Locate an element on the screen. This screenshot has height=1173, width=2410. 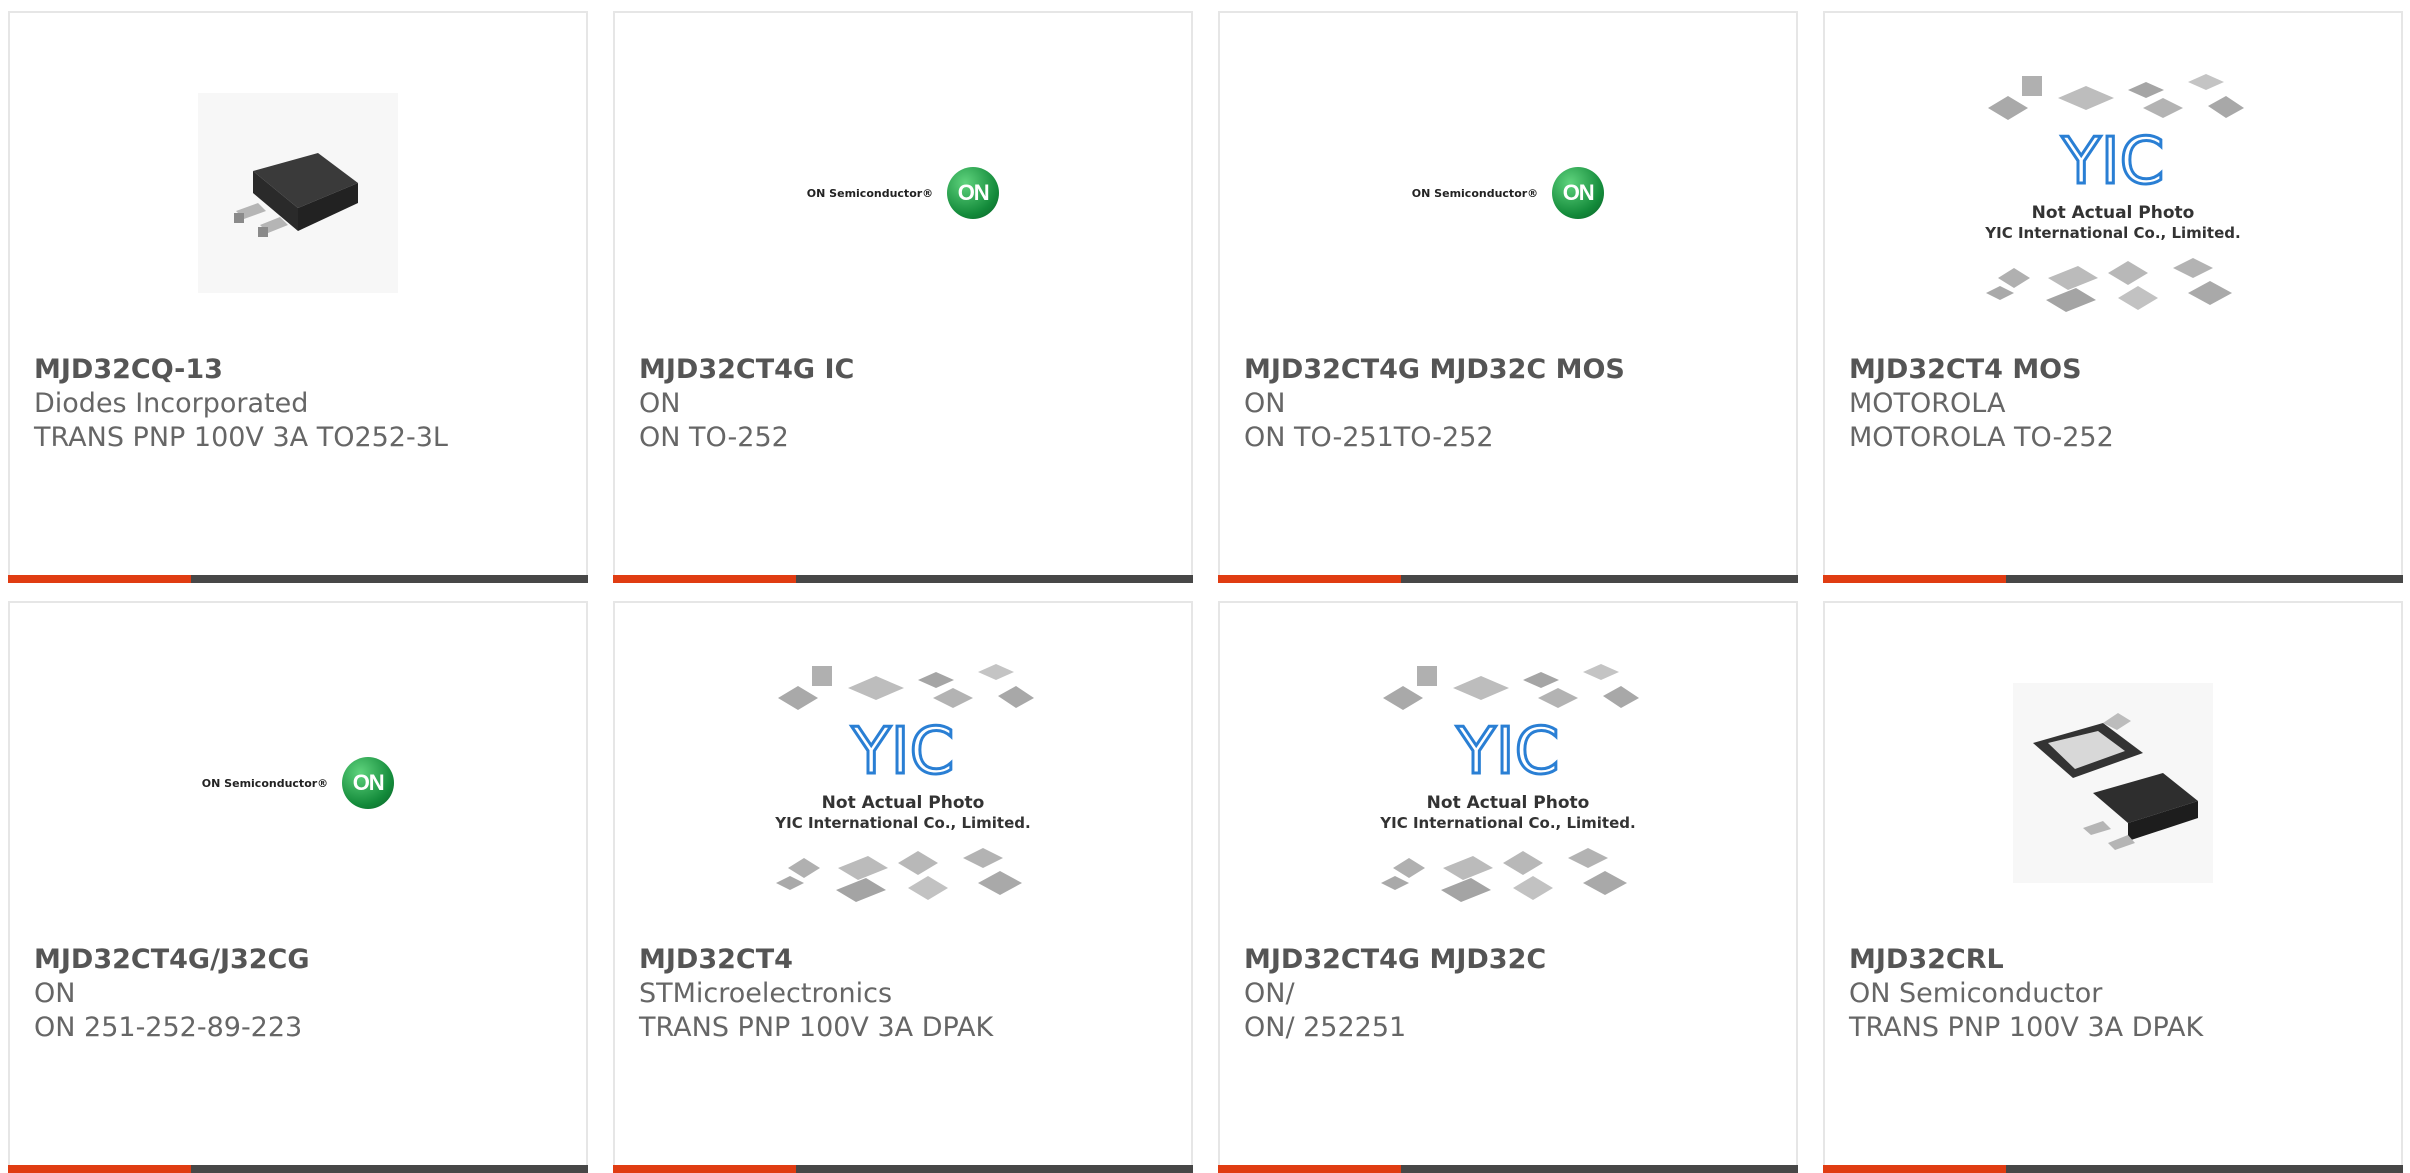
manufacturer-label: ON/ is located at coordinates (1269, 993).